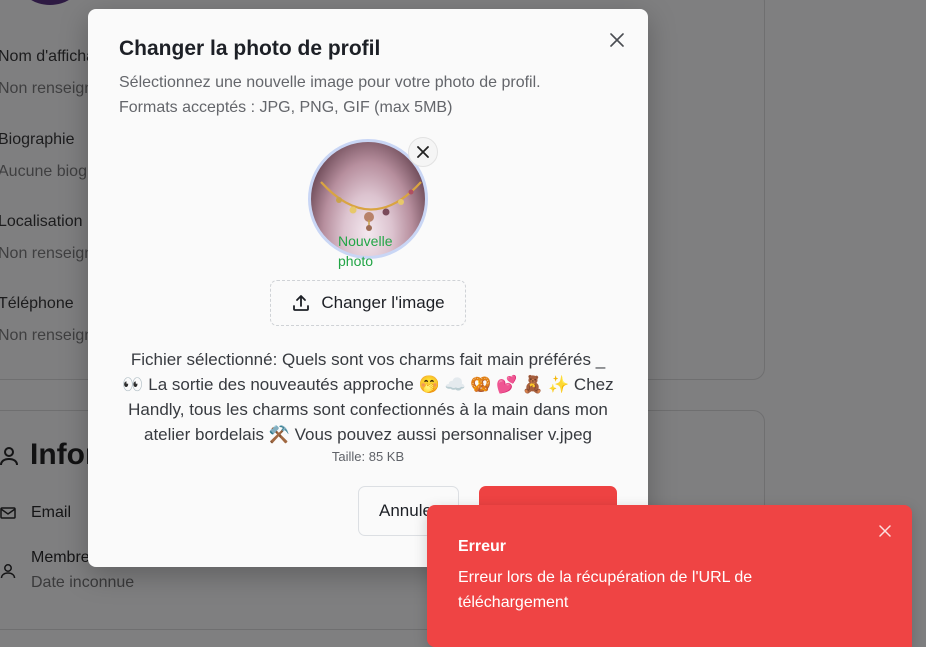  Describe the element at coordinates (37, 303) in the screenshot. I see `field-label-phone: Téléphone` at that location.